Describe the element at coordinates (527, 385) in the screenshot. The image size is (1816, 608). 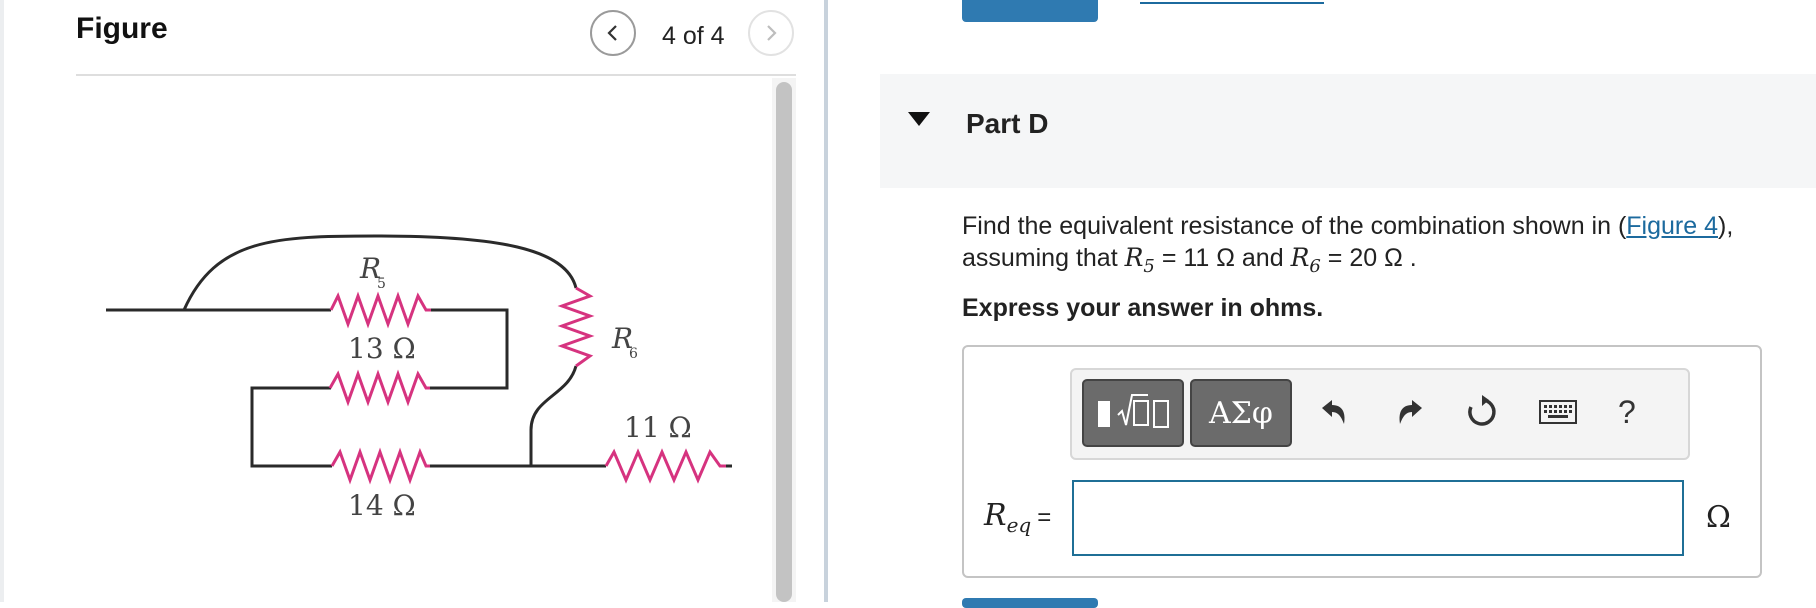
I see `resistors` at that location.